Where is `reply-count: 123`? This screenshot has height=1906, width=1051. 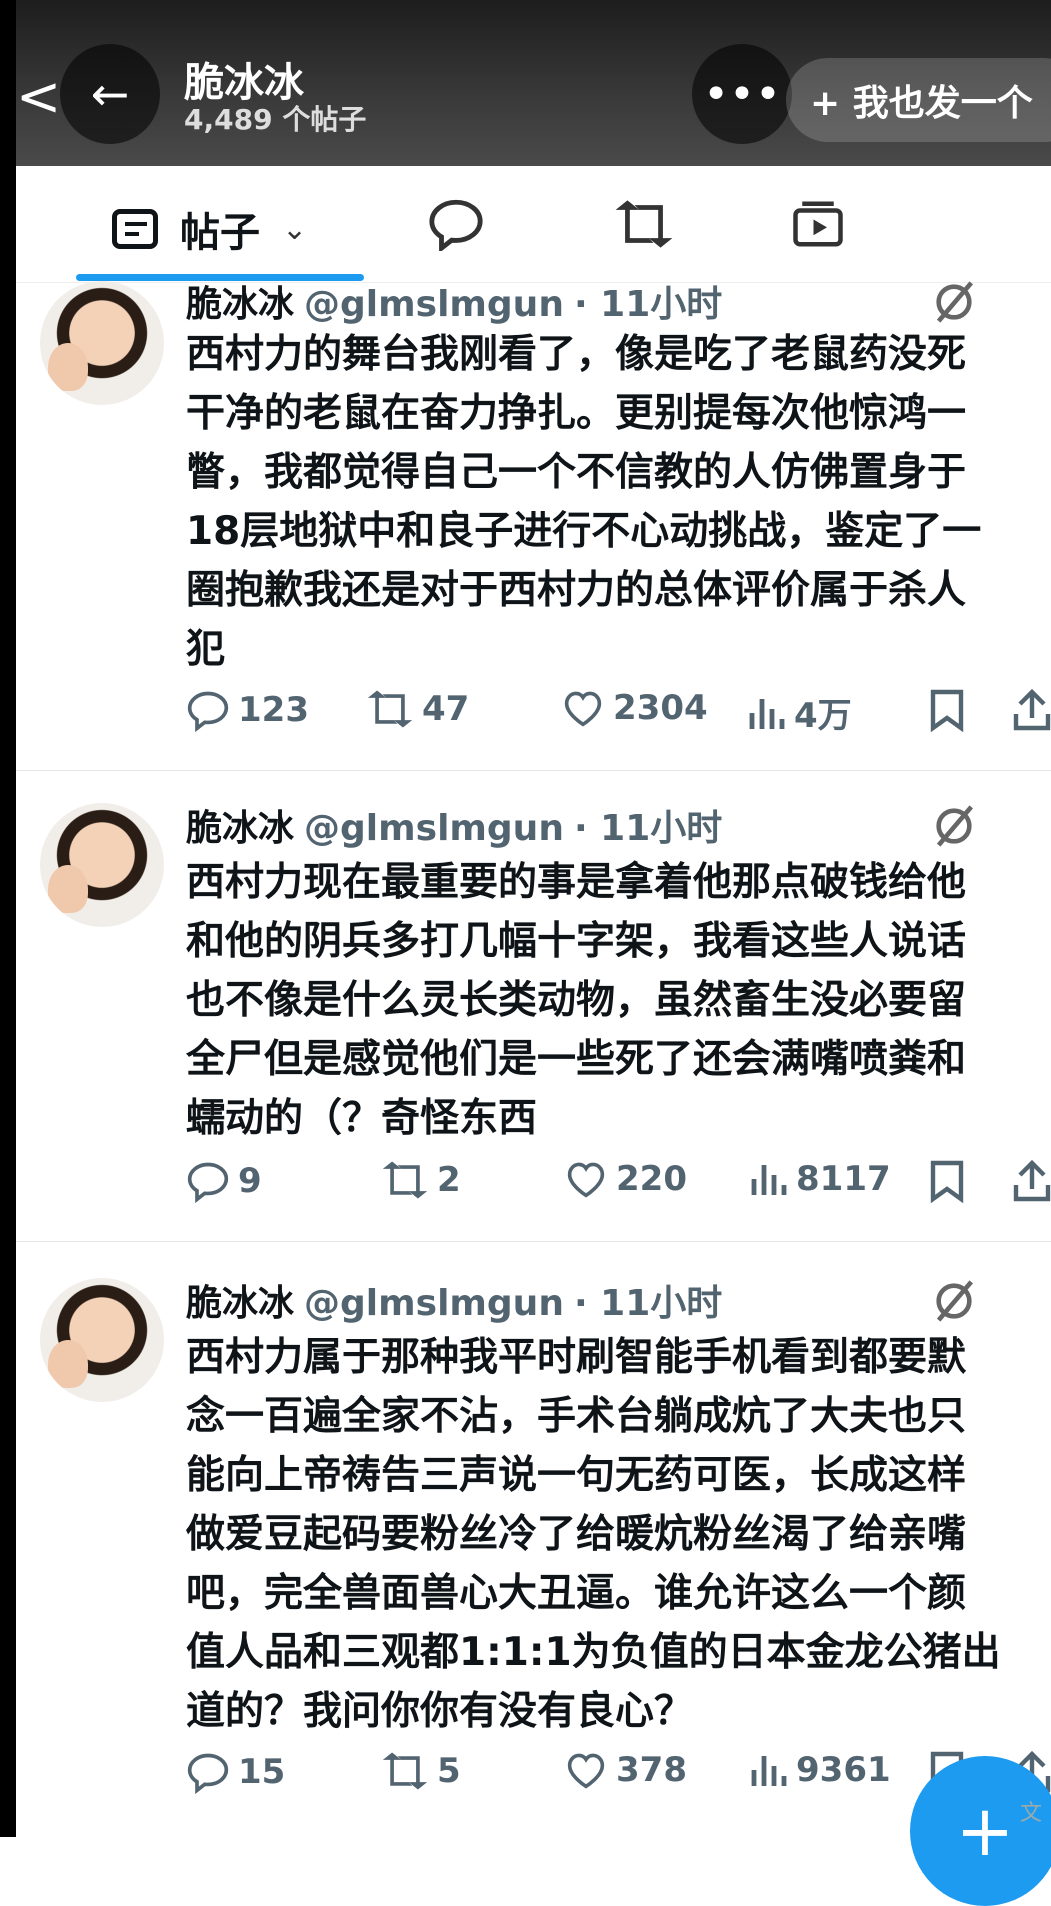 reply-count: 123 is located at coordinates (273, 710).